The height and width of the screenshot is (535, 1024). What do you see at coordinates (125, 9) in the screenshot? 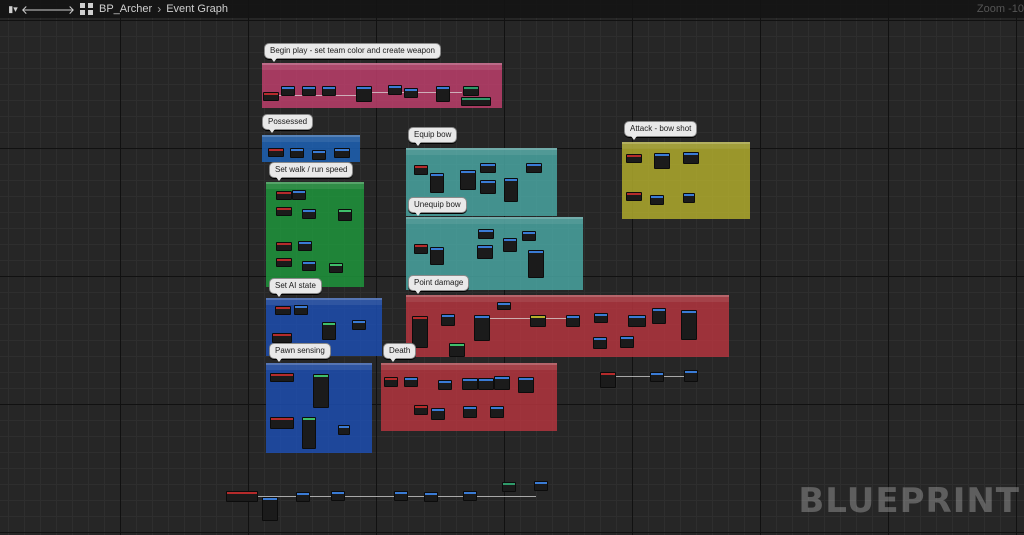
I see `breadcrumb-blueprint: BP_Archer` at bounding box center [125, 9].